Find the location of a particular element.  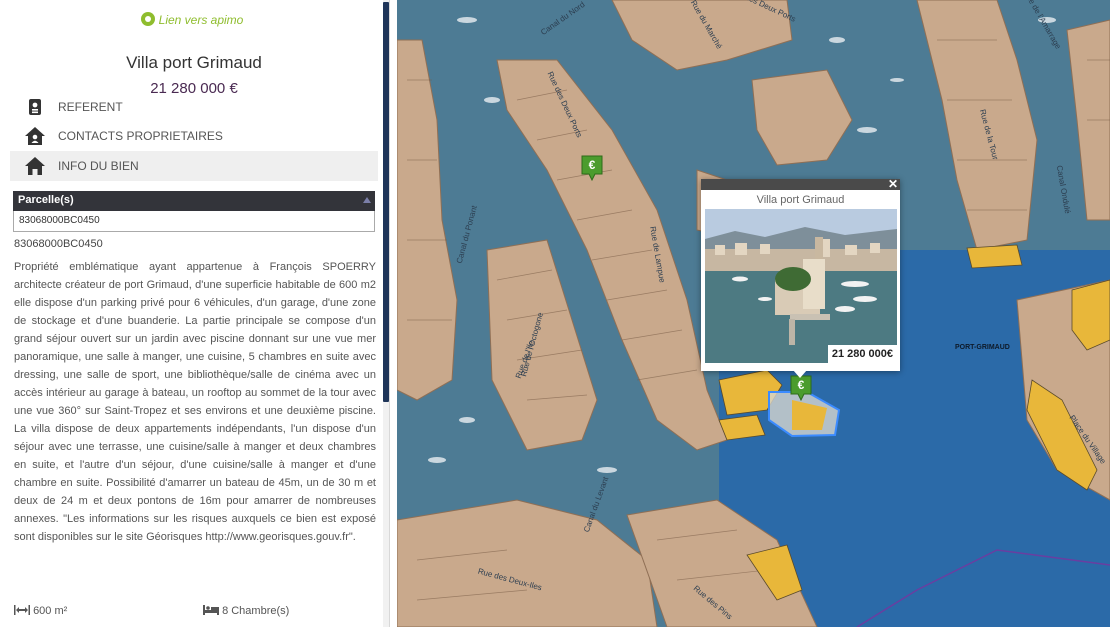

feature-surface: 600 m² is located at coordinates (40, 611).